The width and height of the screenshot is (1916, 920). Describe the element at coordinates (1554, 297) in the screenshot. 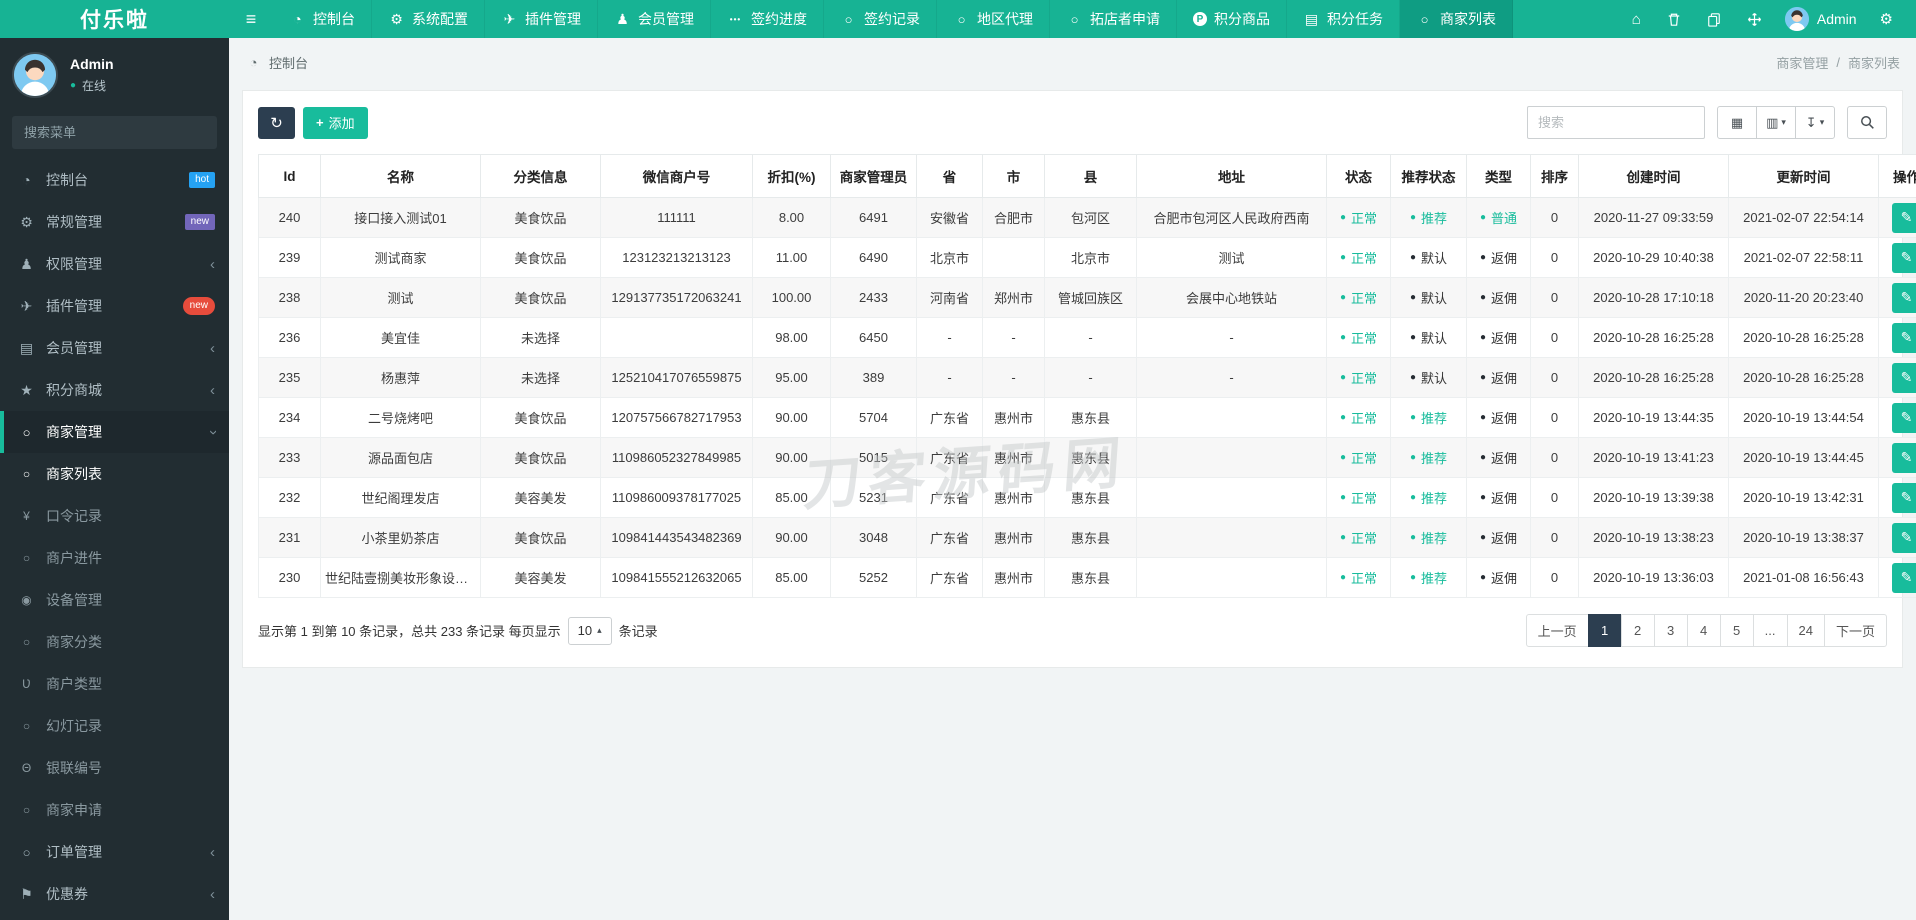

I see `cell-sort: 0` at that location.